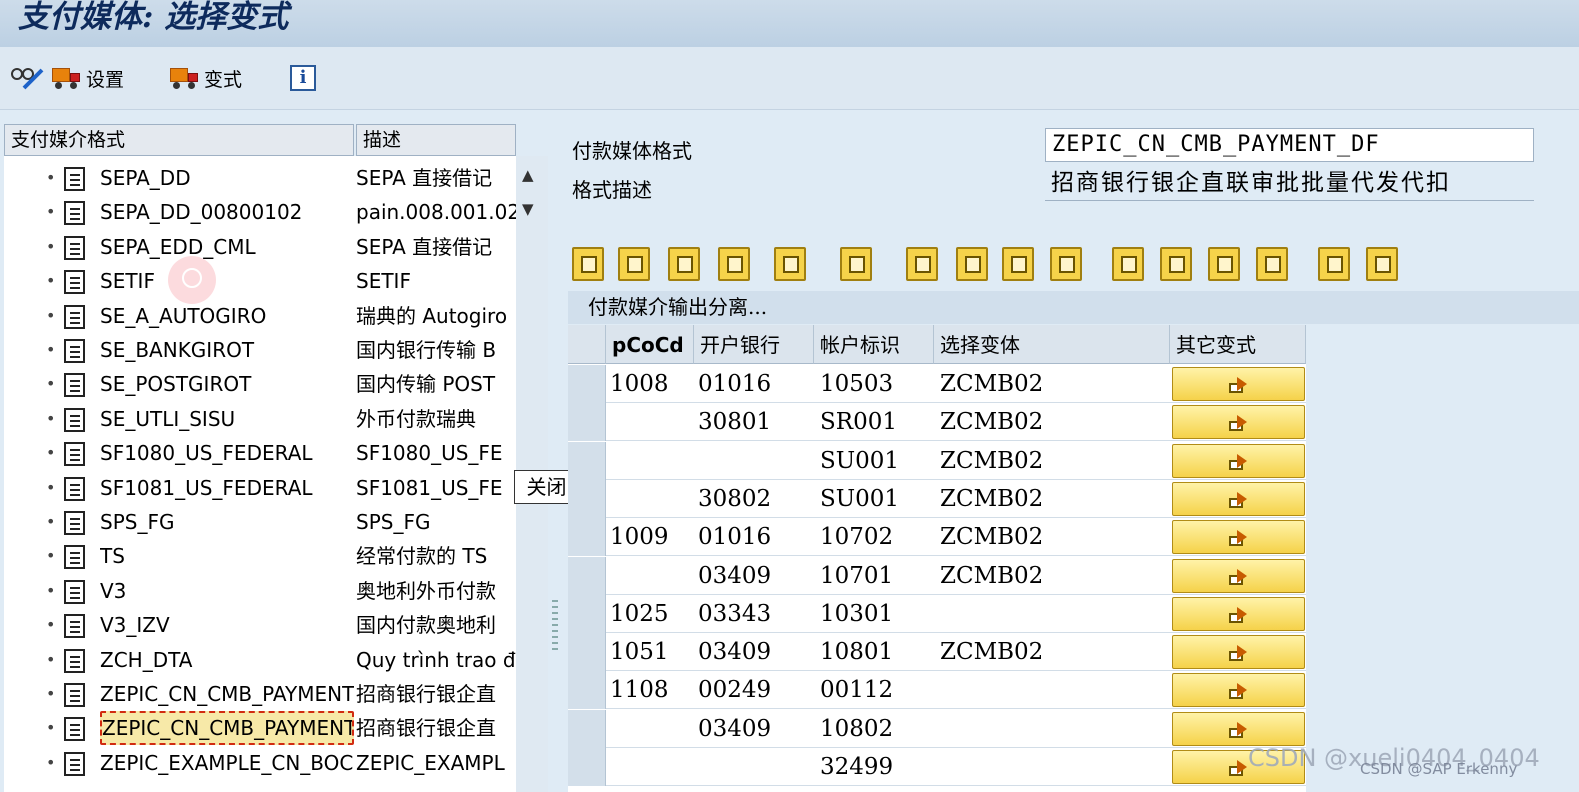  What do you see at coordinates (260, 556) in the screenshot?
I see `tree-item: • TS 经常付款的 TS` at bounding box center [260, 556].